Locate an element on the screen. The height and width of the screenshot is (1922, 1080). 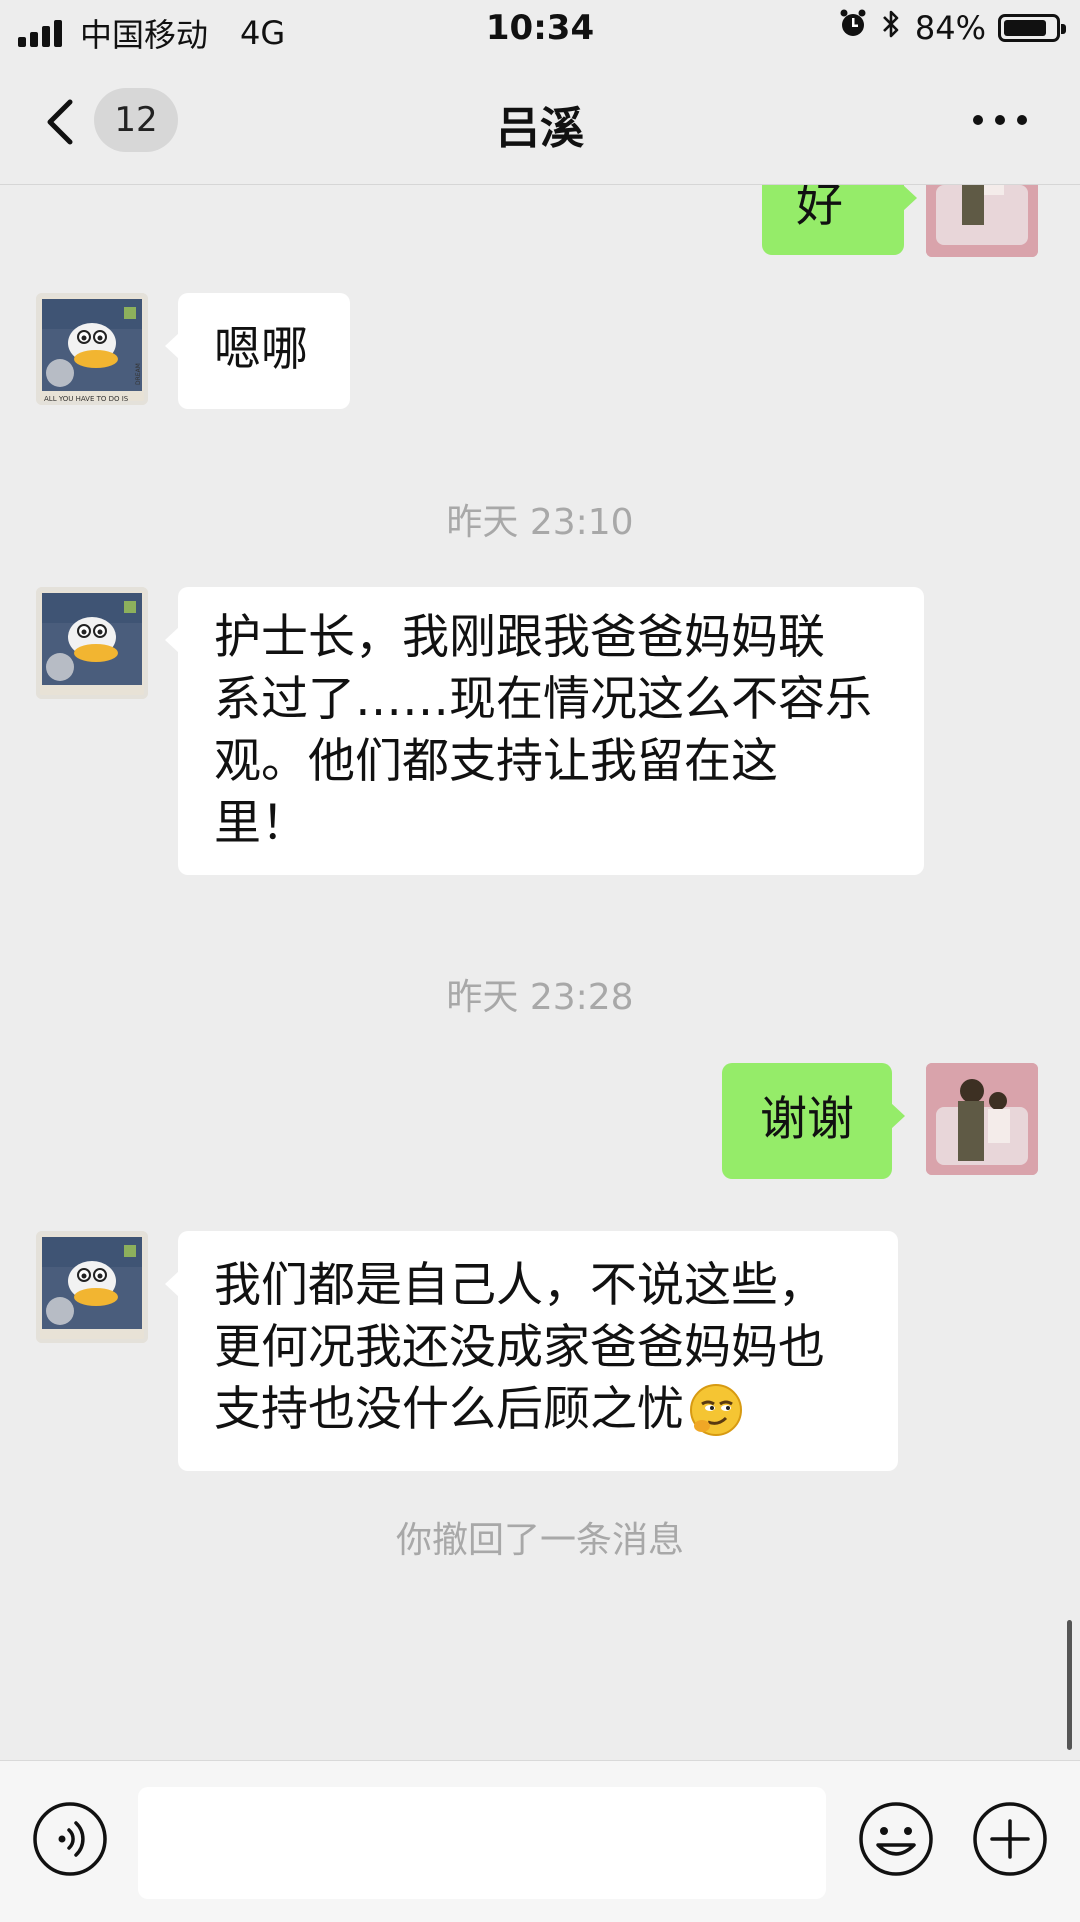
message-line: 我们都是自己人，不说这些， is located at coordinates (519, 1285).